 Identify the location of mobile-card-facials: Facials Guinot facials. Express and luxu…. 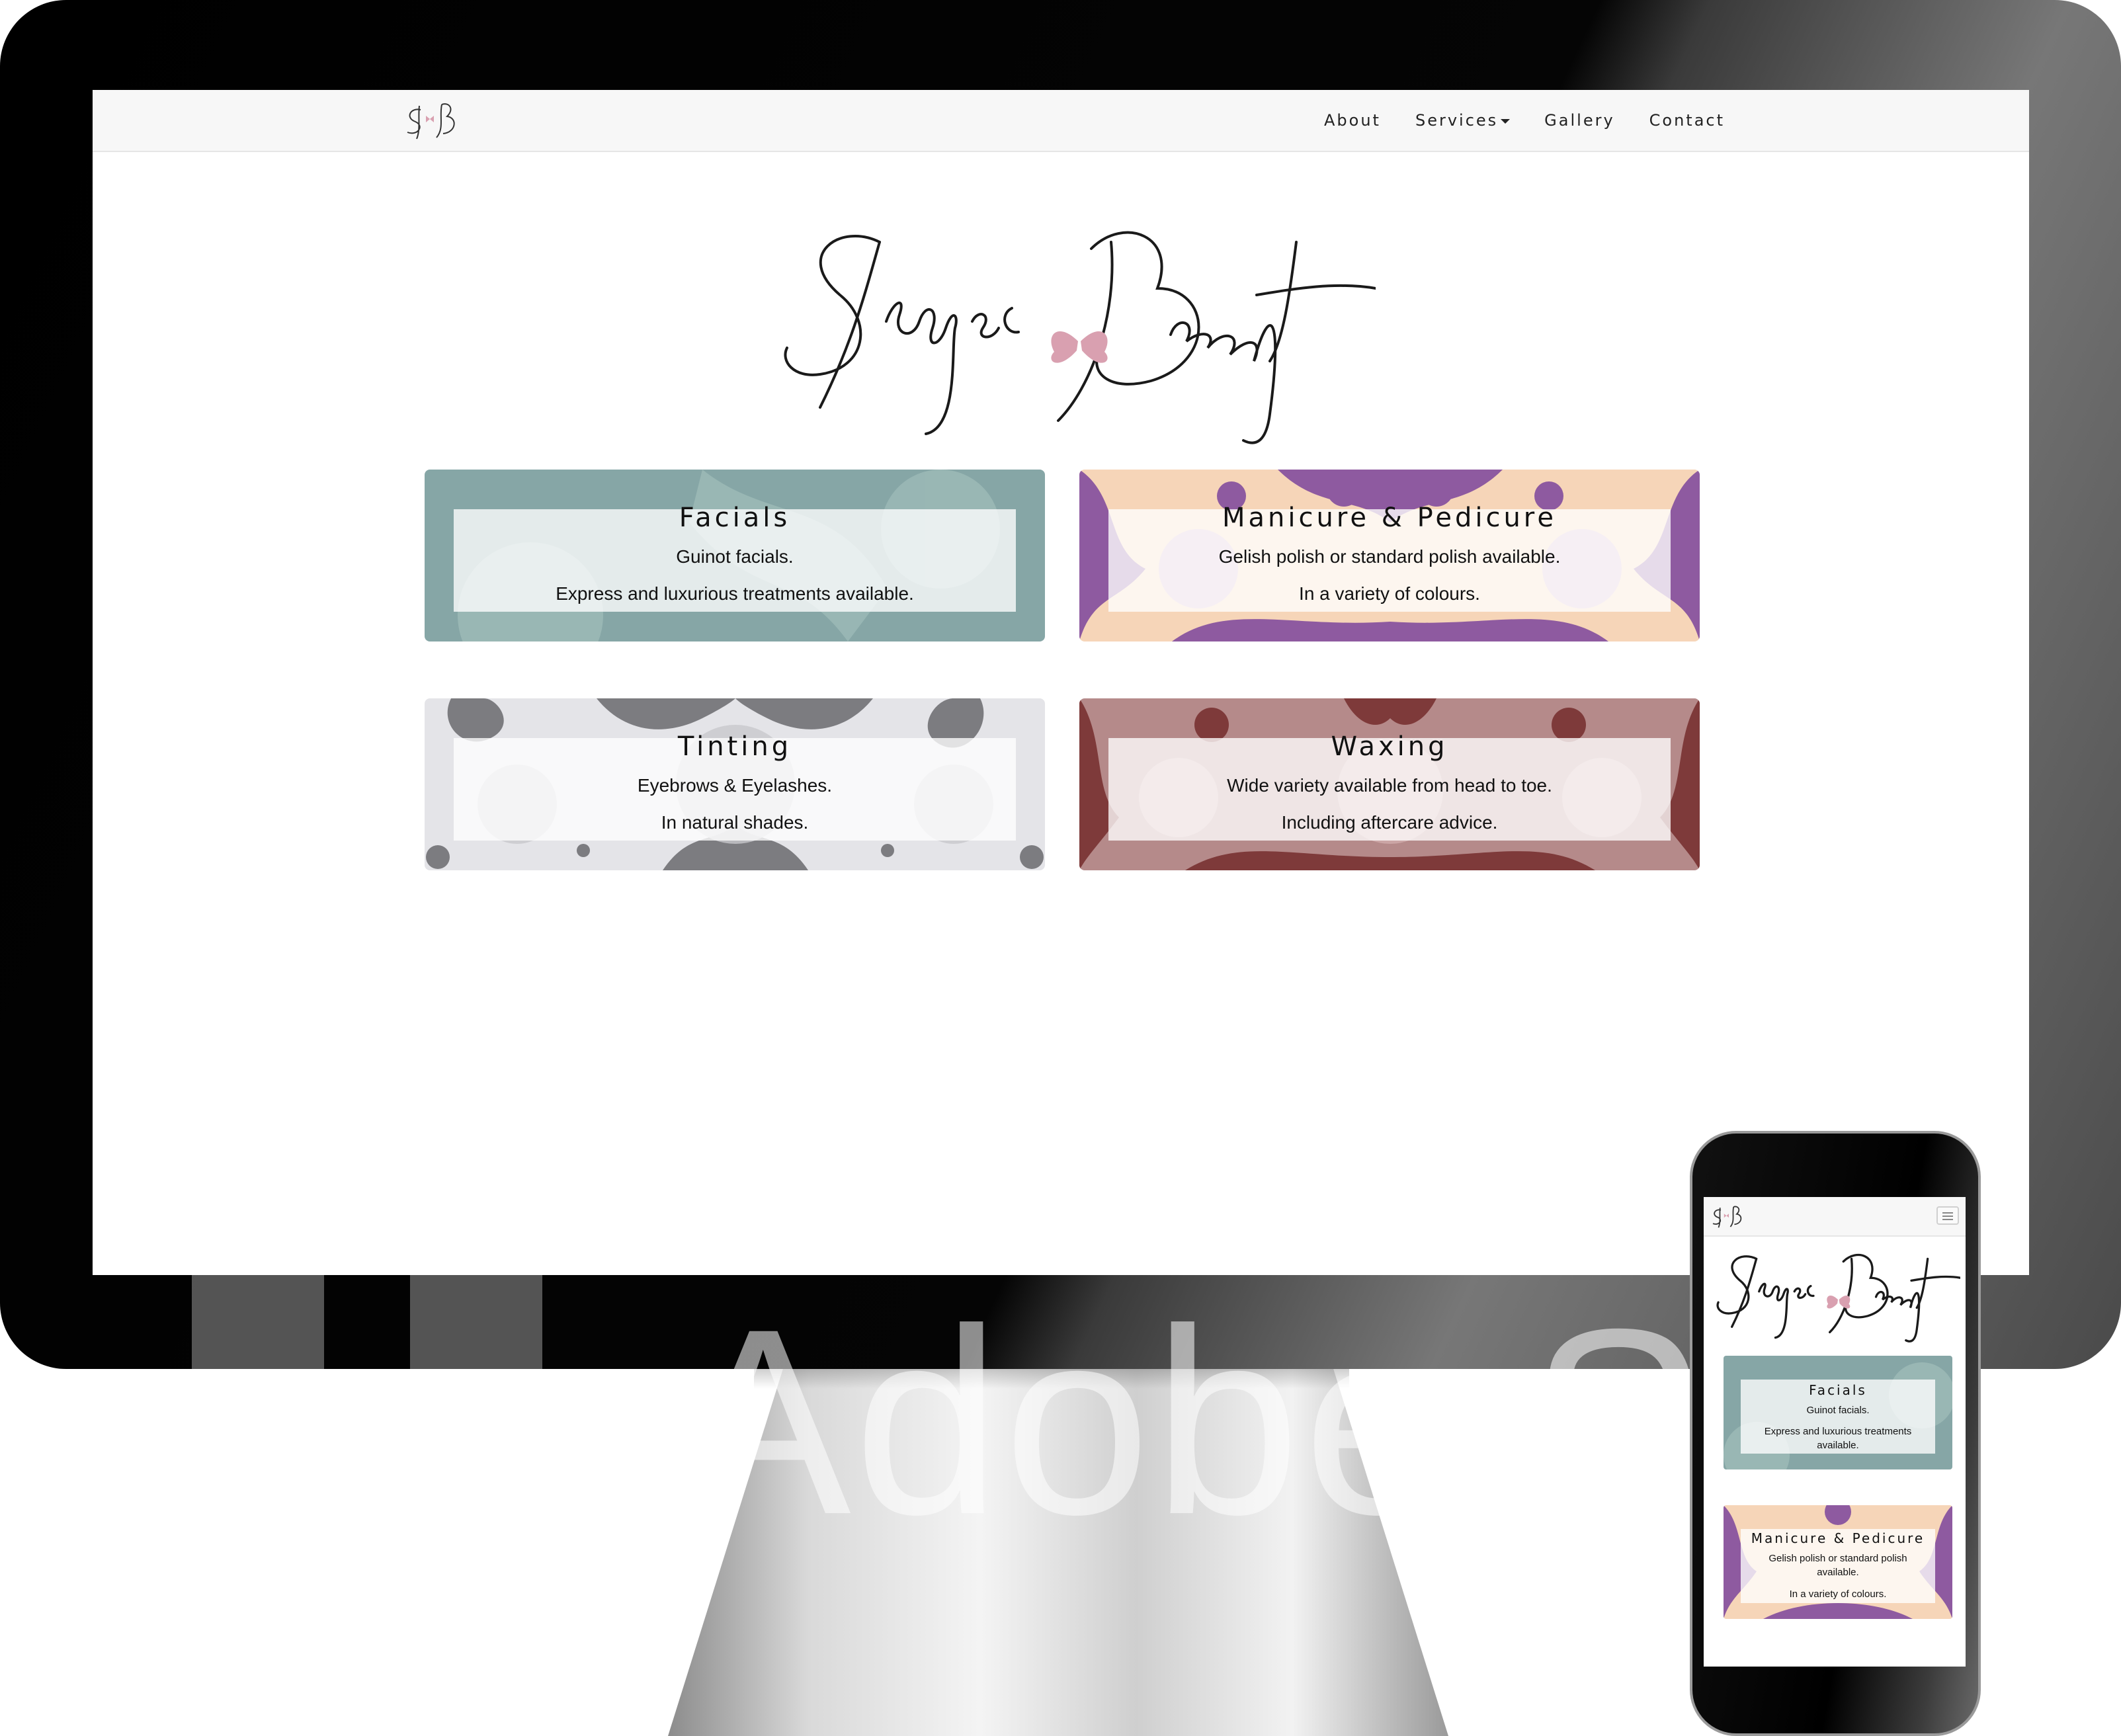
(1838, 1413).